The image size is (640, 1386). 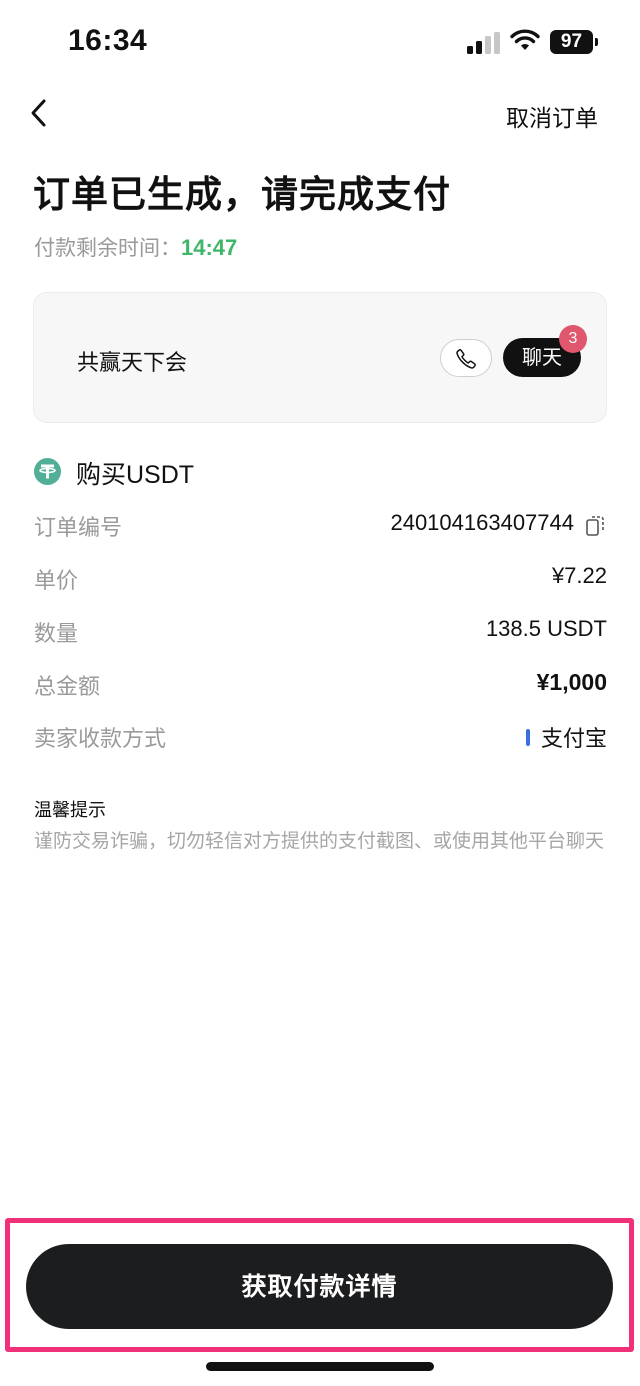 I want to click on payment-timer: 付款剩余时间：14:47, so click(x=135, y=247).